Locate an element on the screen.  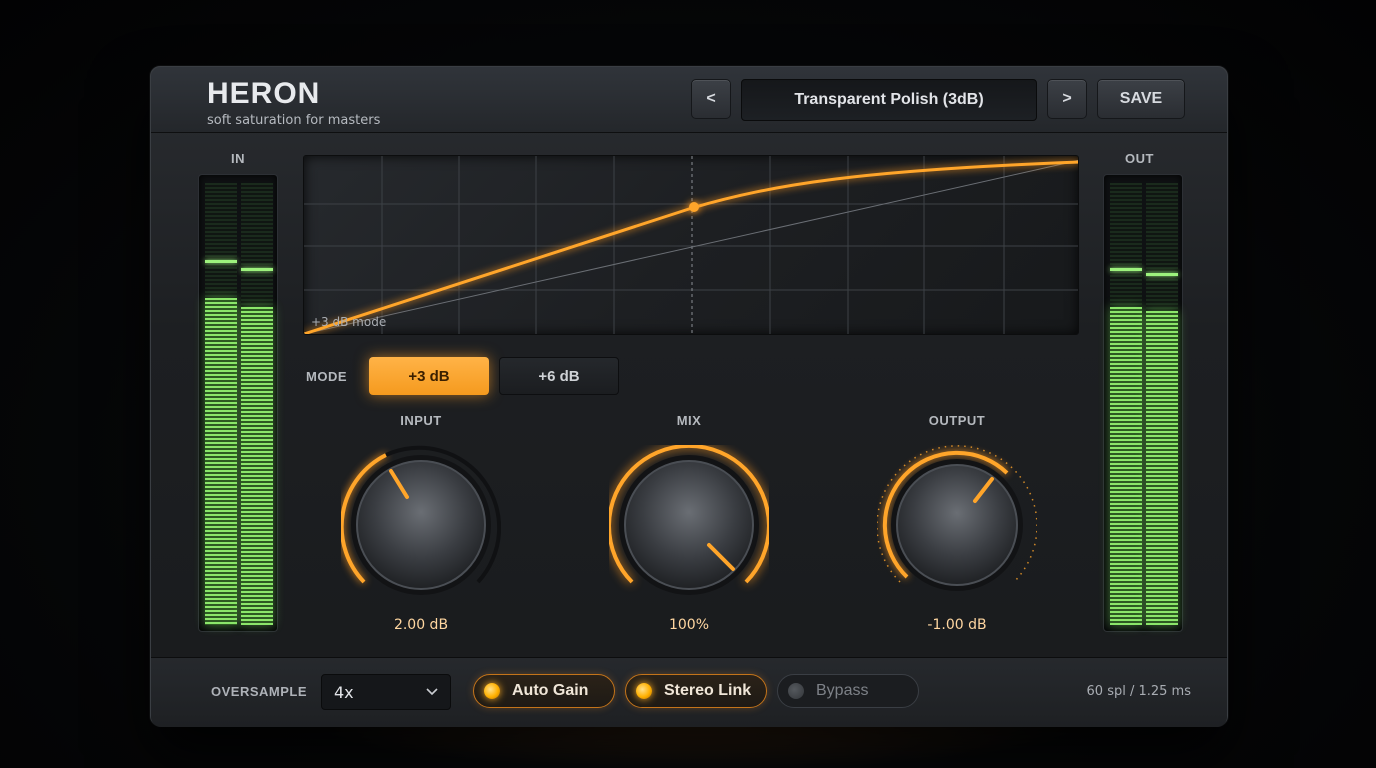
output-meter-left-fill is located at coordinates (1126, 465).